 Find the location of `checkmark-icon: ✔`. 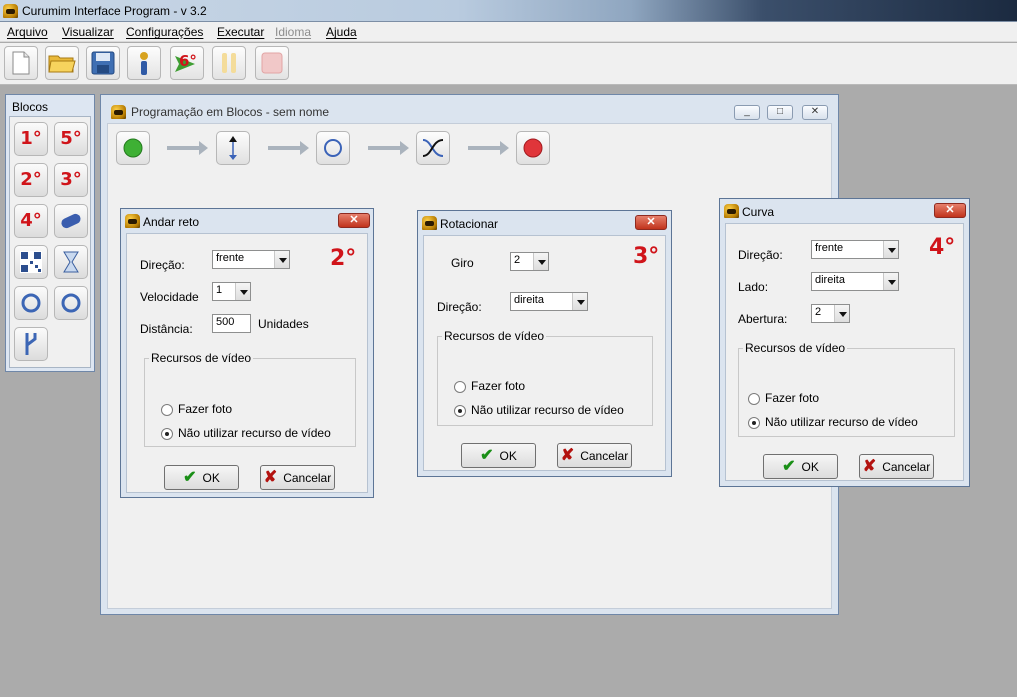

checkmark-icon: ✔ is located at coordinates (789, 466).